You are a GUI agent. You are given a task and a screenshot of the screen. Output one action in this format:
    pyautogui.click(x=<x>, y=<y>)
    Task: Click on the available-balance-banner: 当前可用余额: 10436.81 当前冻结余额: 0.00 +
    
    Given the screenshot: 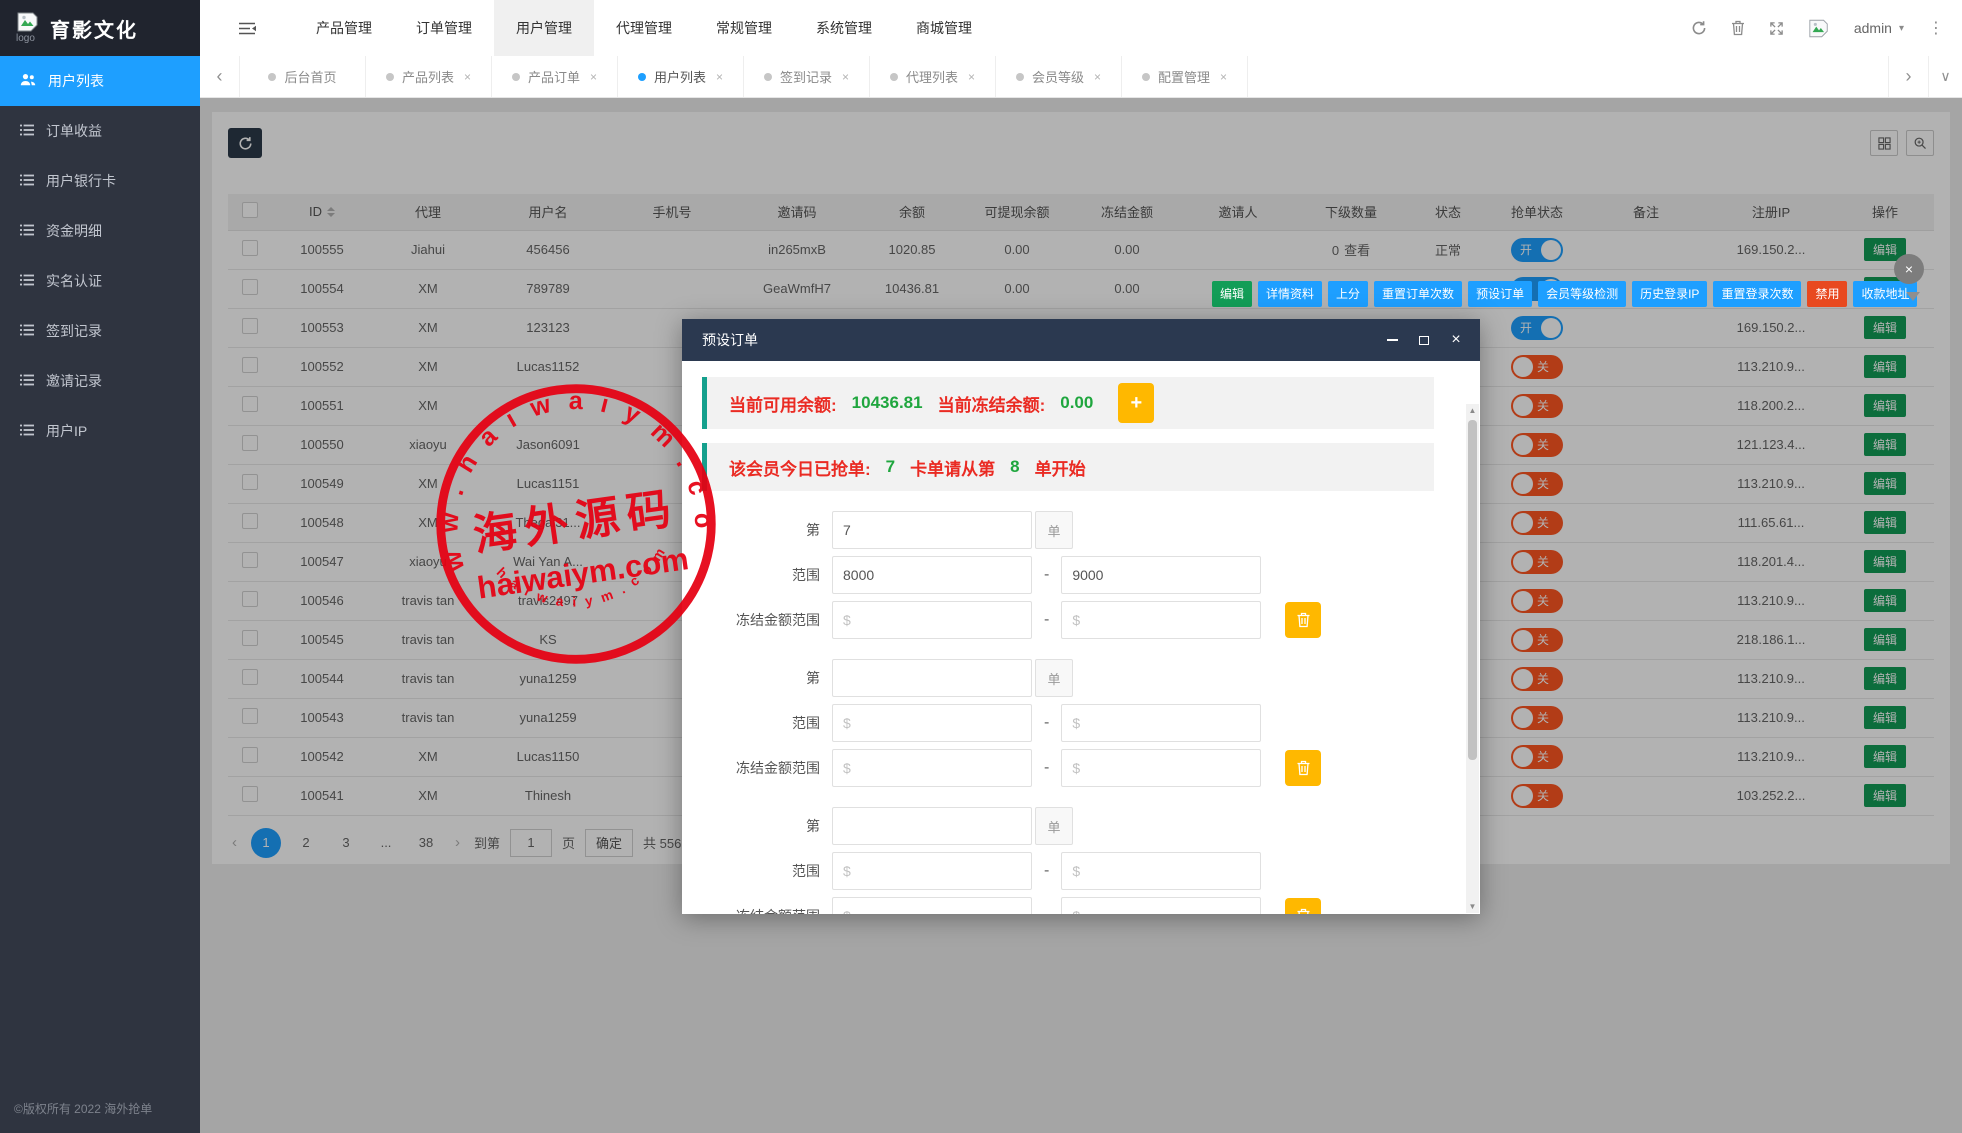 What is the action you would take?
    pyautogui.click(x=1068, y=403)
    